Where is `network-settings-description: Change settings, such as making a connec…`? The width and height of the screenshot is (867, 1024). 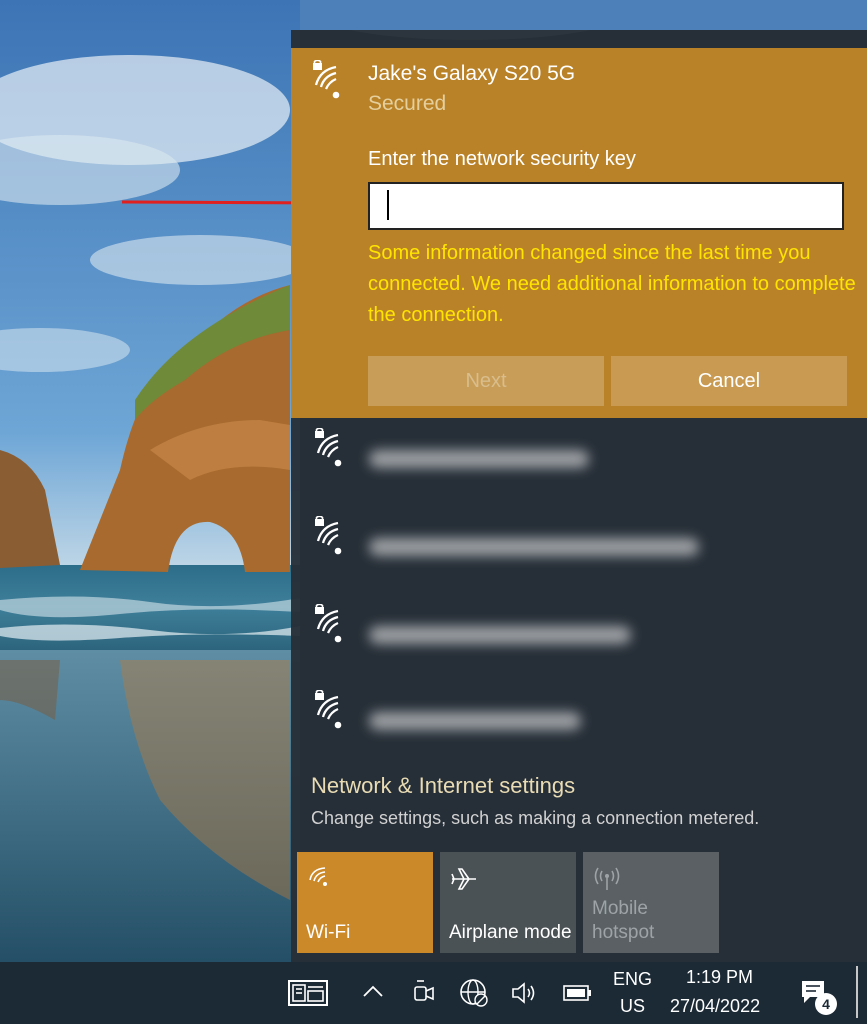 network-settings-description: Change settings, such as making a connec… is located at coordinates (535, 818).